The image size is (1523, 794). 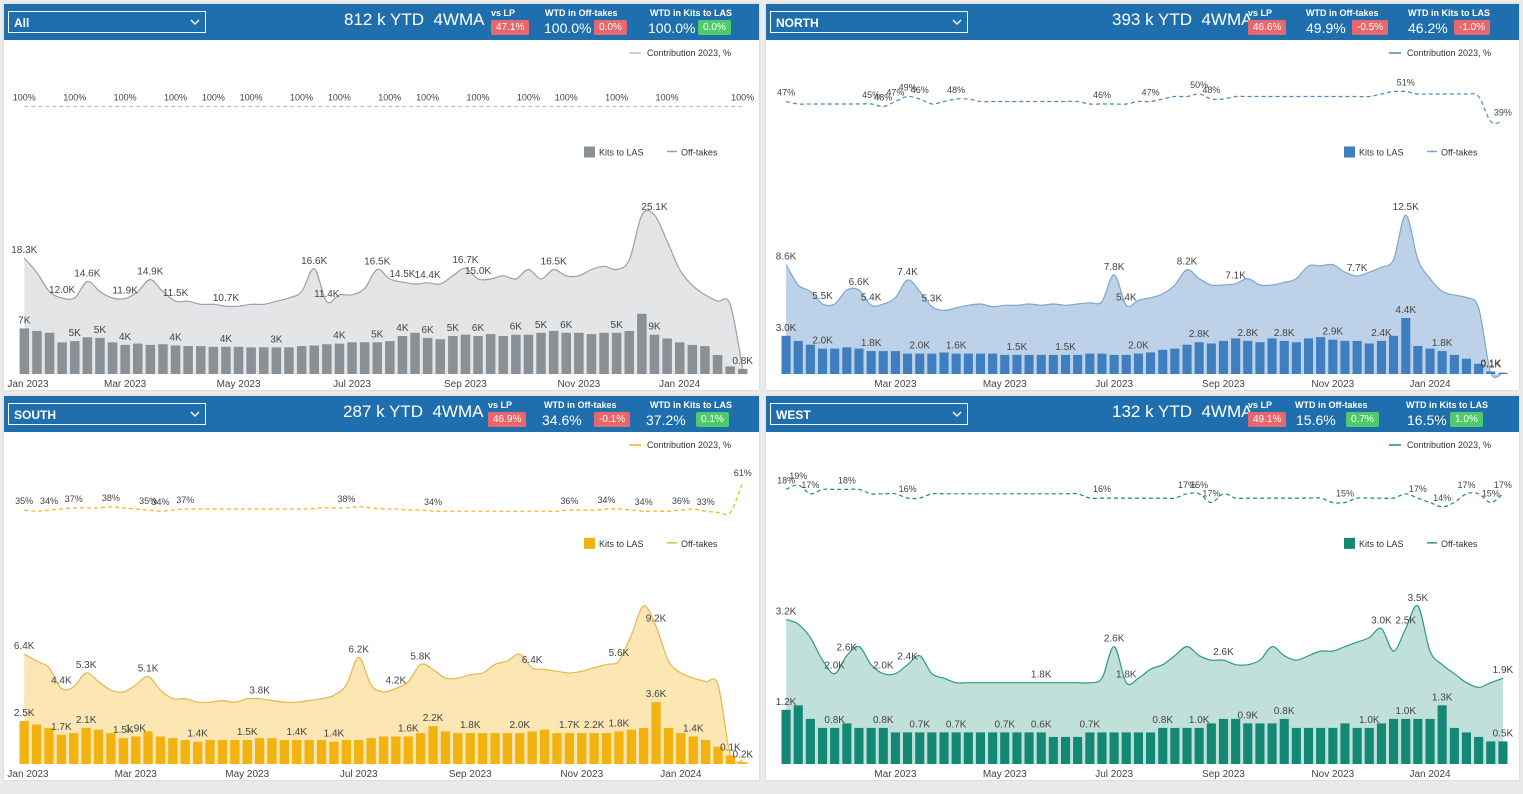 I want to click on region-dropdown: SOUTH, so click(x=107, y=414).